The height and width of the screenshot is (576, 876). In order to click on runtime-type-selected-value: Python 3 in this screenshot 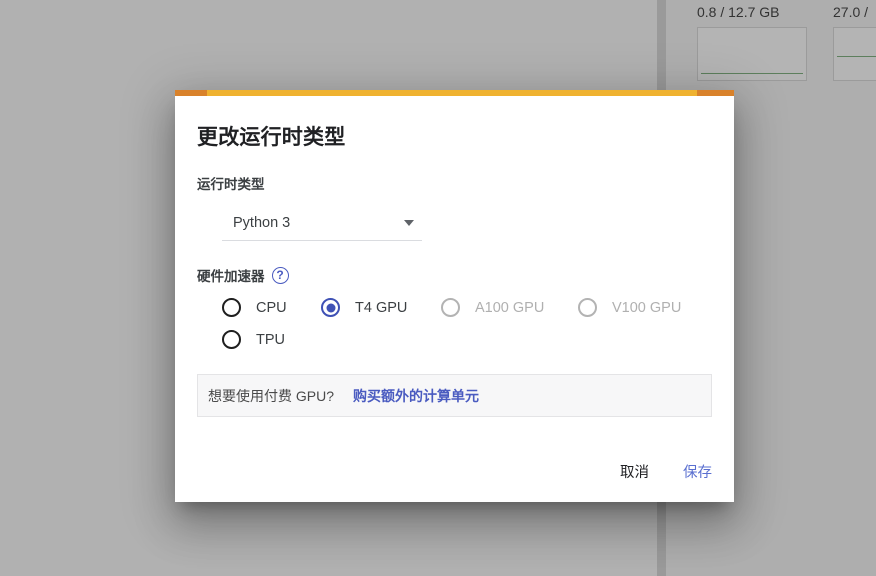, I will do `click(262, 223)`.